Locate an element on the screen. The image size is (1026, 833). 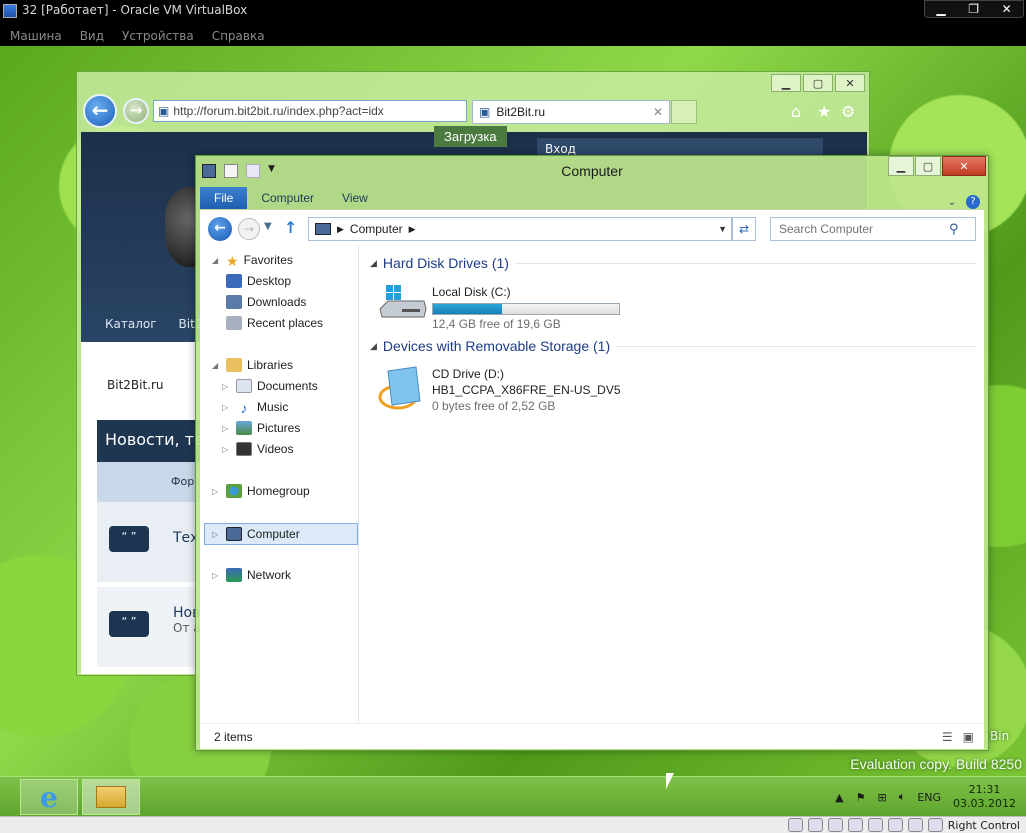
drive-name: CD Drive (D:) is located at coordinates (468, 374).